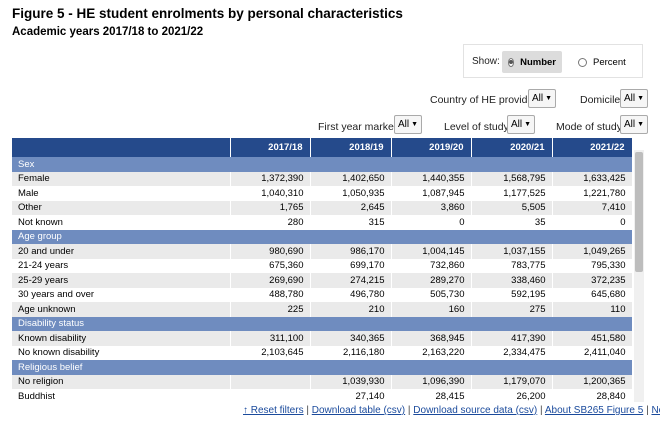 This screenshot has height=424, width=660. Describe the element at coordinates (512, 265) in the screenshot. I see `table-cell: 783,775` at that location.